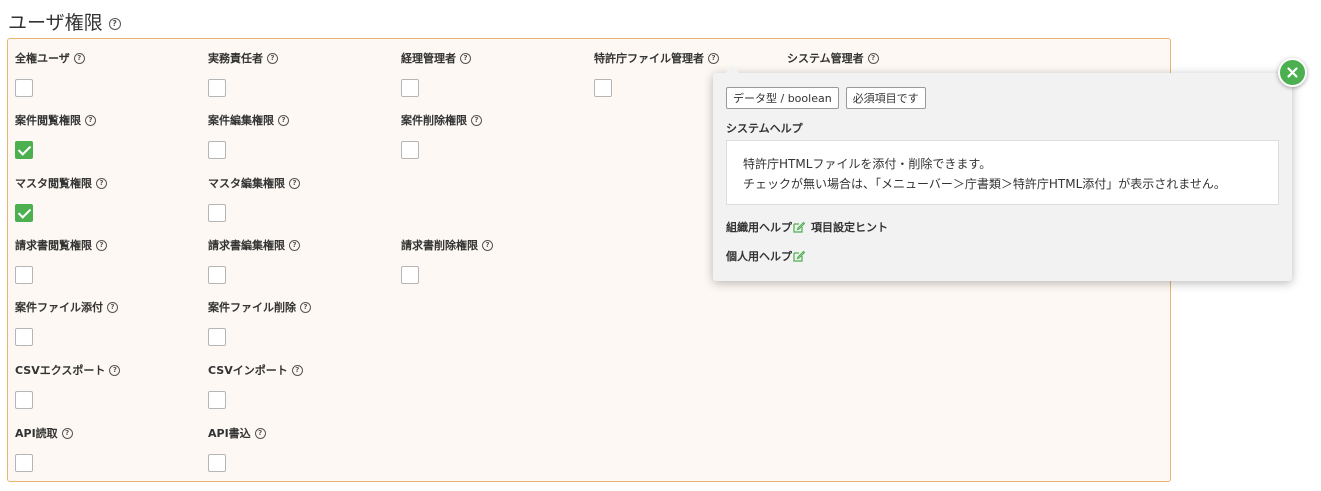  Describe the element at coordinates (447, 245) in the screenshot. I see `field-label: 請求書削除権限?` at that location.